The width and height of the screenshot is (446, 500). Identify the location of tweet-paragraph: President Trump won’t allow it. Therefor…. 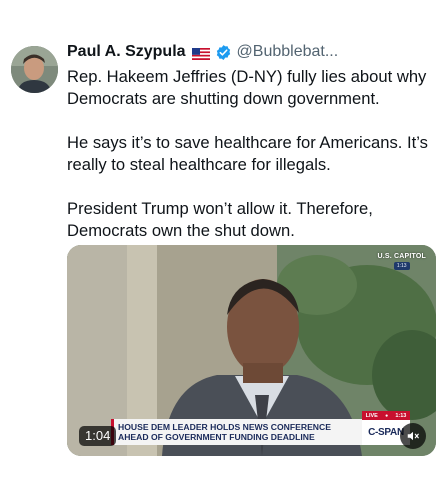
(220, 219).